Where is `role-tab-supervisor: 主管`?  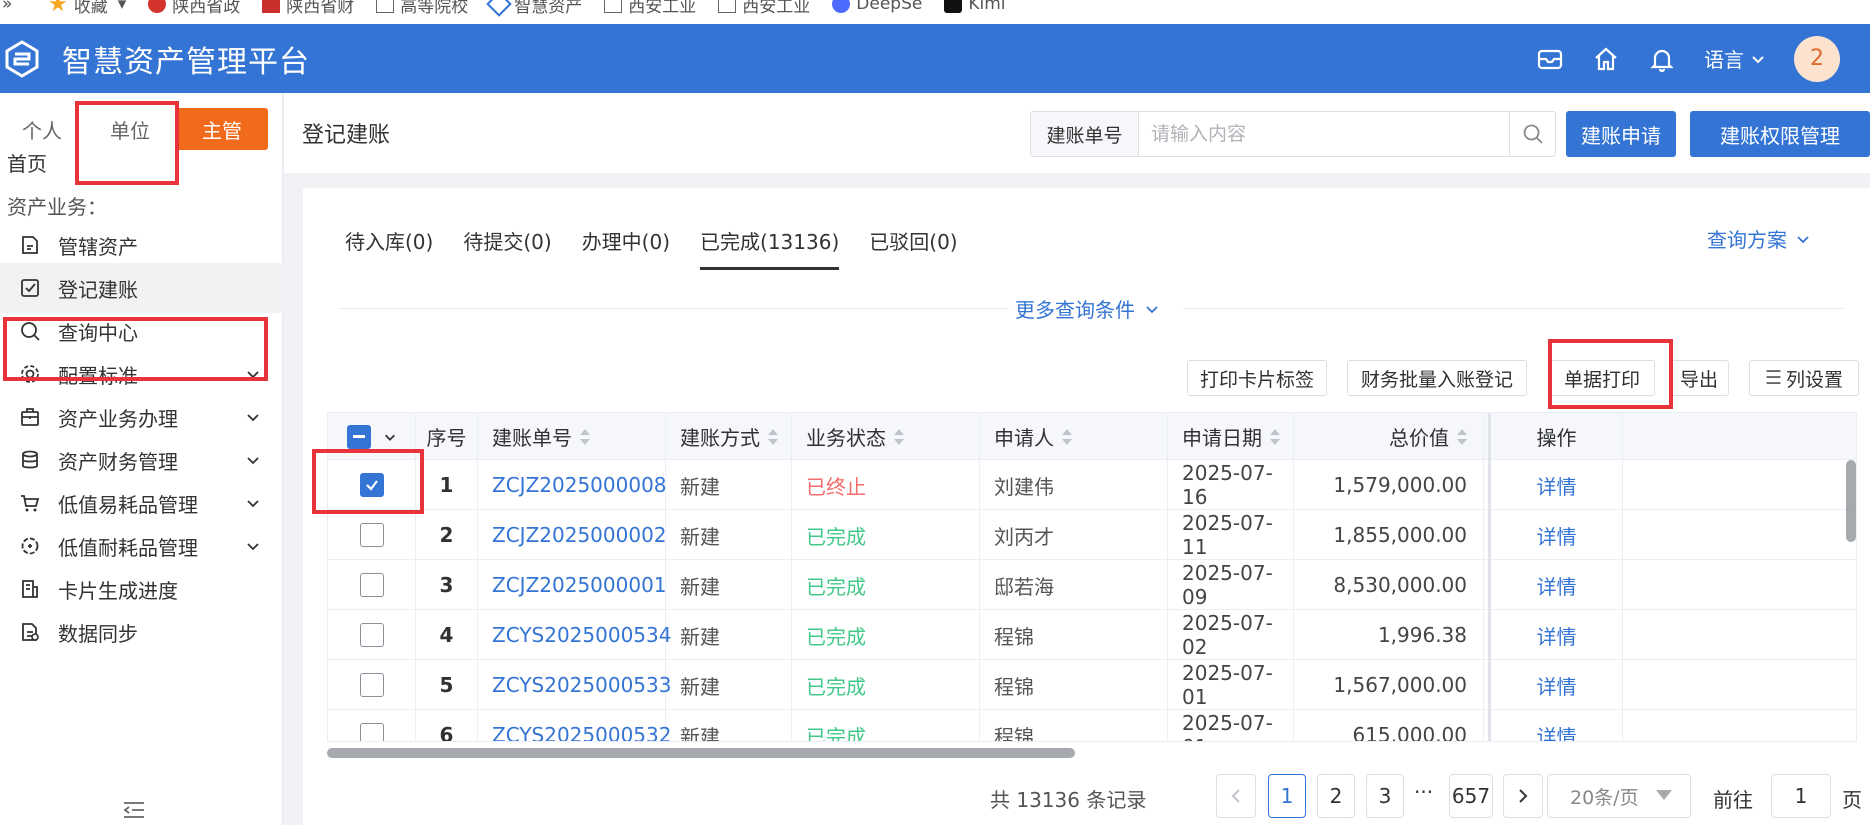 role-tab-supervisor: 主管 is located at coordinates (222, 129).